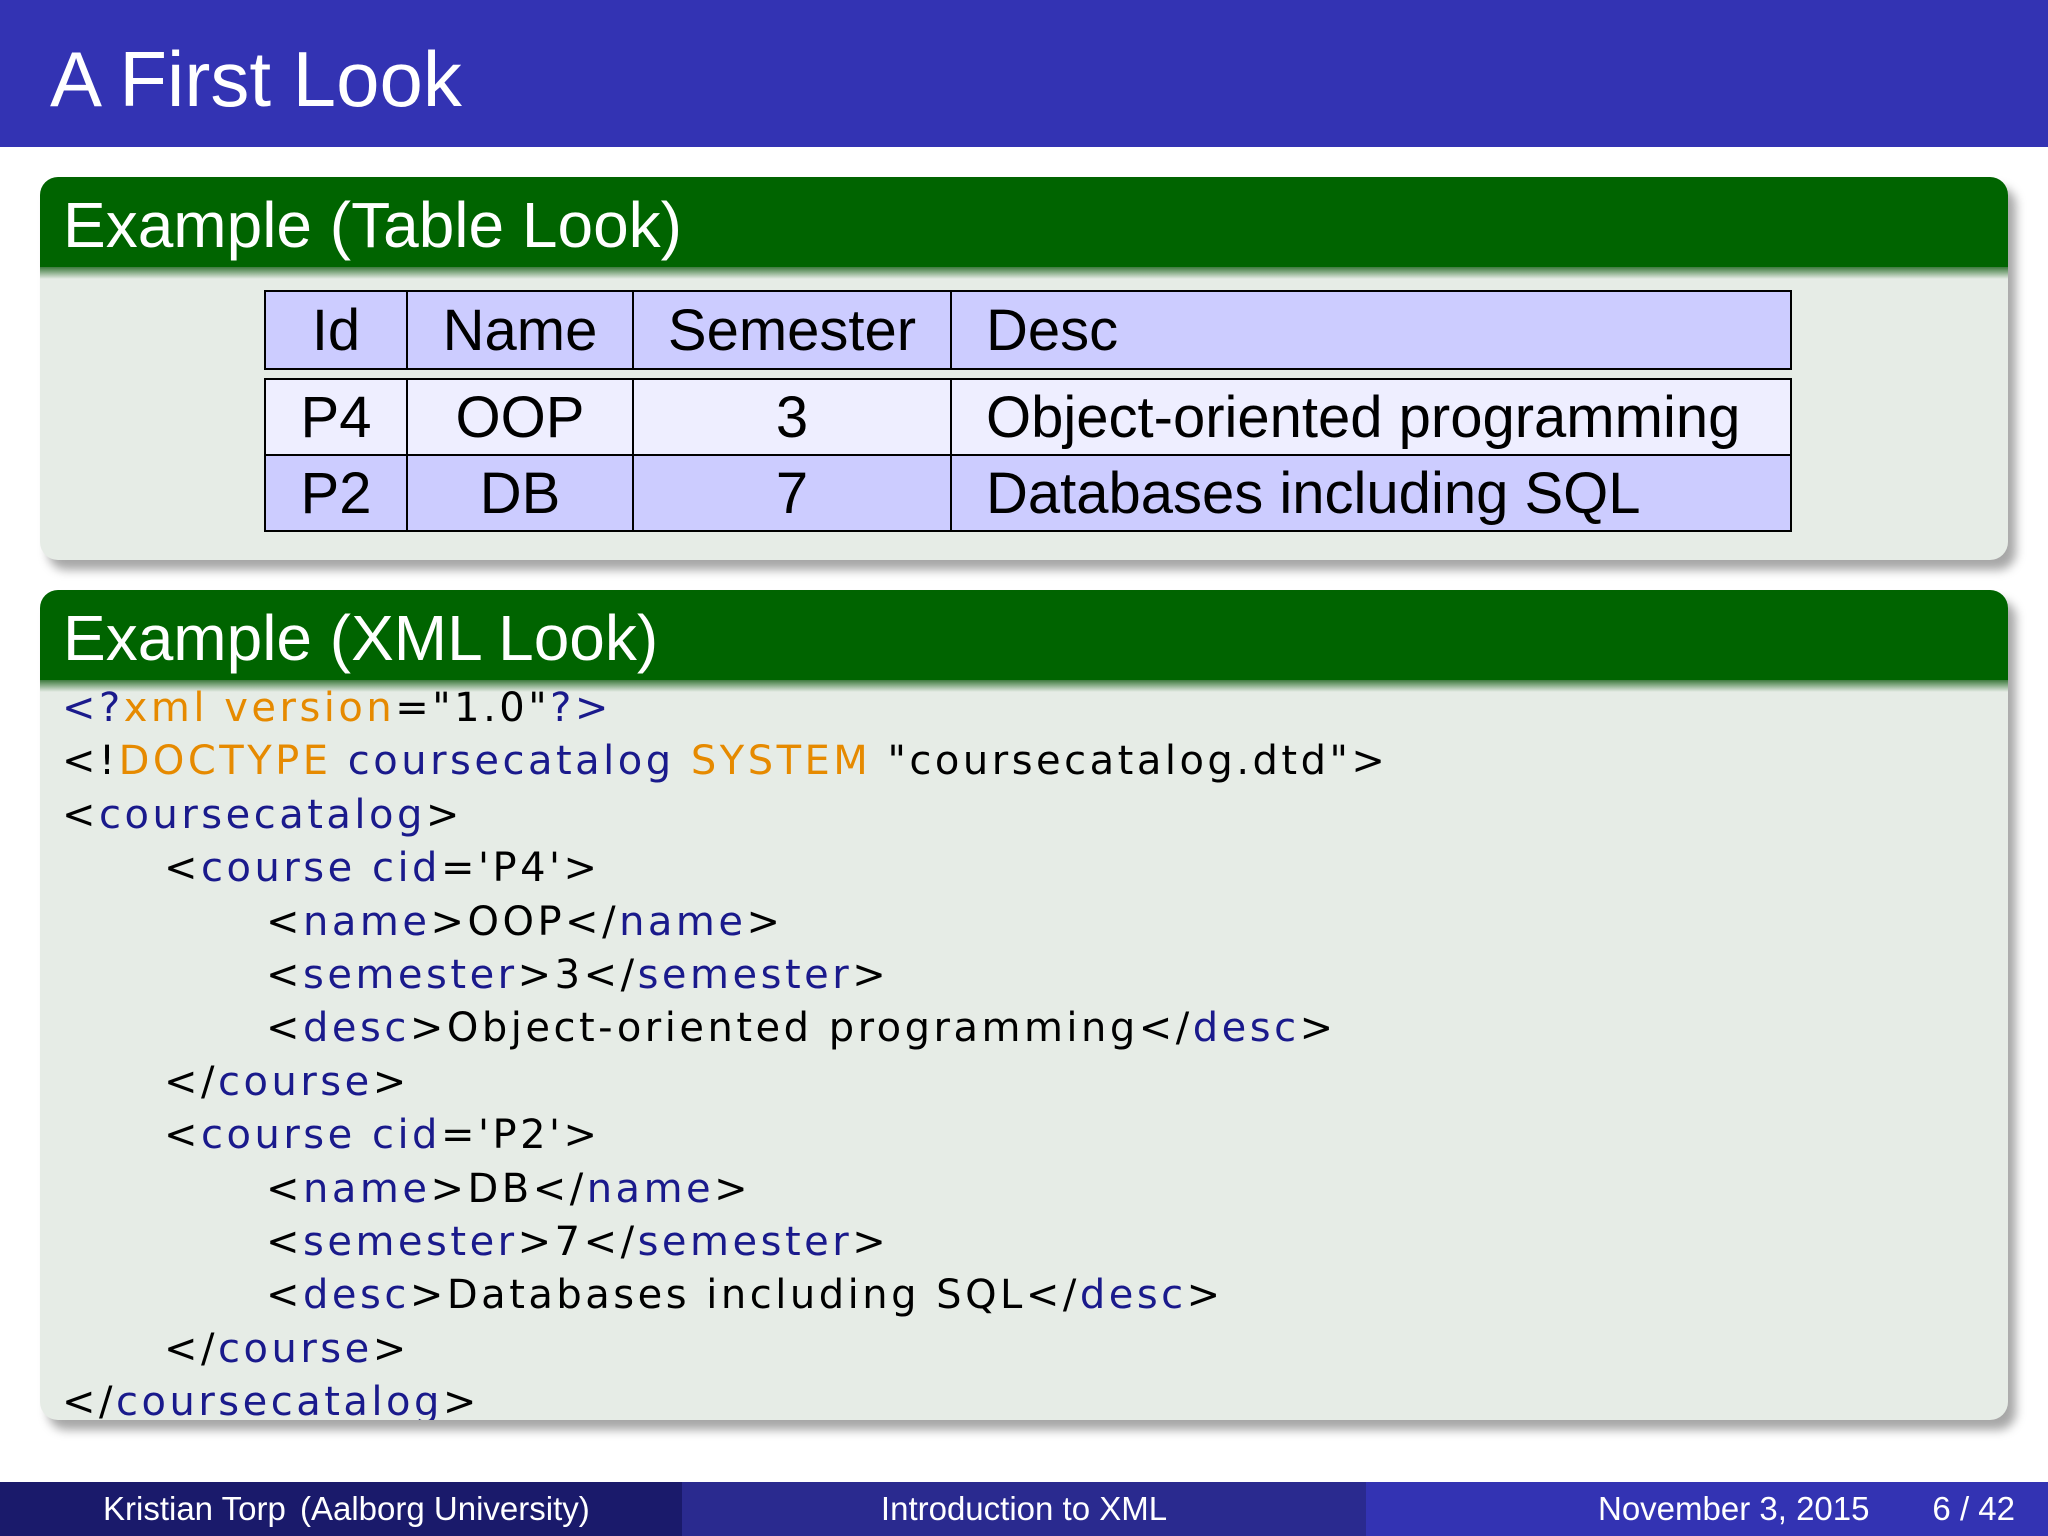 Image resolution: width=2048 pixels, height=1536 pixels. Describe the element at coordinates (1024, 73) in the screenshot. I see `slide-title-bar: A First Look` at that location.